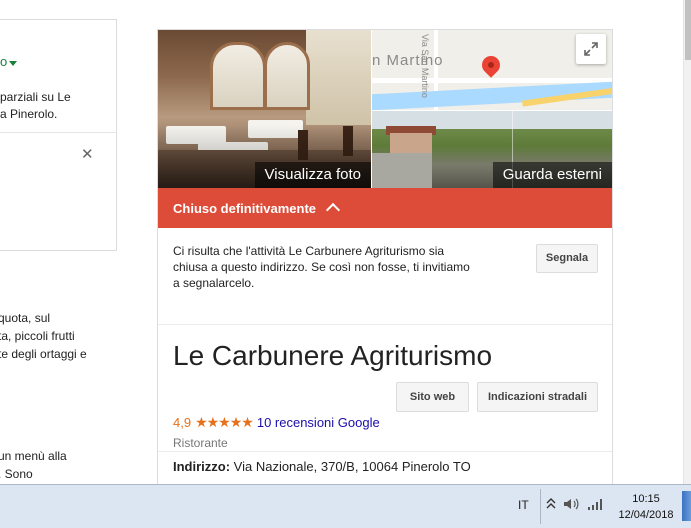 This screenshot has width=691, height=528. I want to click on close-icon: ✕, so click(87, 154).